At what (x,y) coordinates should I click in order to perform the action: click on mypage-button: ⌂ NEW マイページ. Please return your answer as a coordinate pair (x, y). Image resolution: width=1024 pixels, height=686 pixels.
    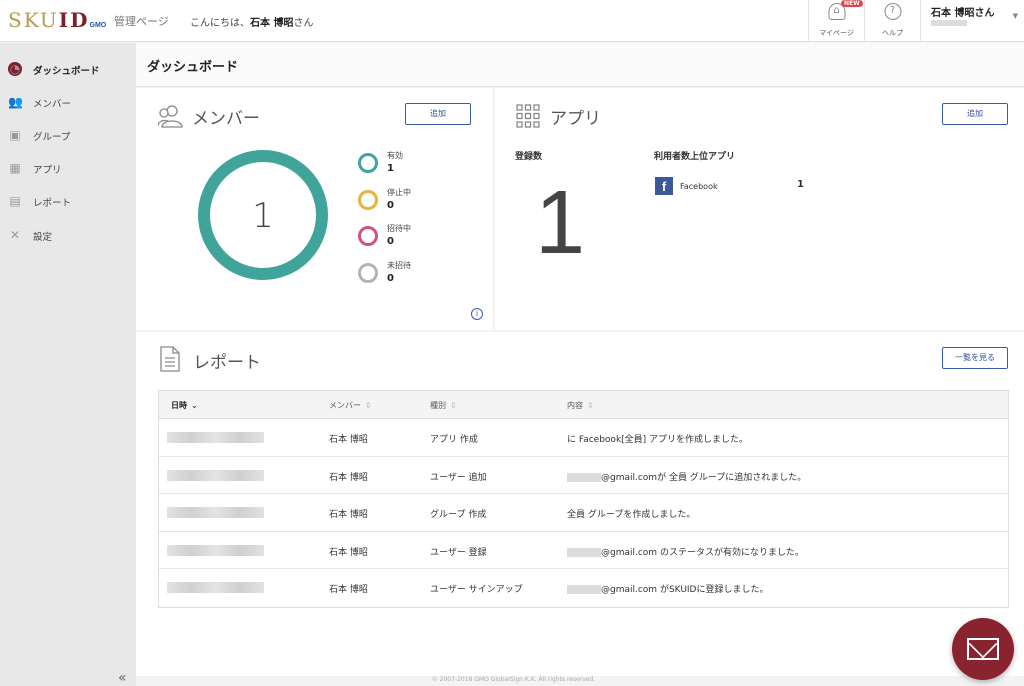
    Looking at the image, I should click on (836, 21).